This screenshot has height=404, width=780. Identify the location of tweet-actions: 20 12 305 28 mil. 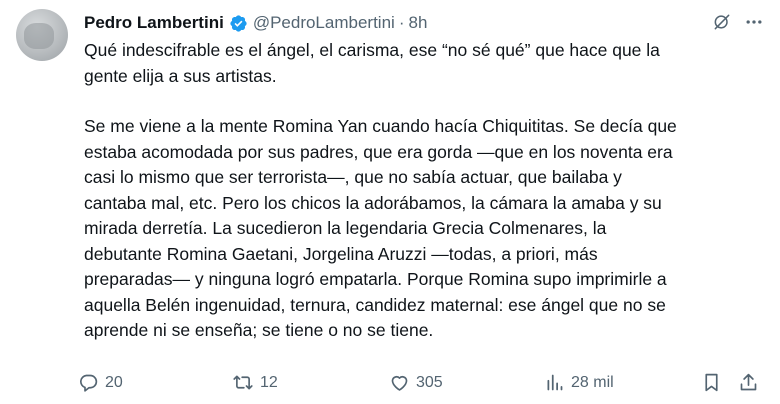
(422, 383).